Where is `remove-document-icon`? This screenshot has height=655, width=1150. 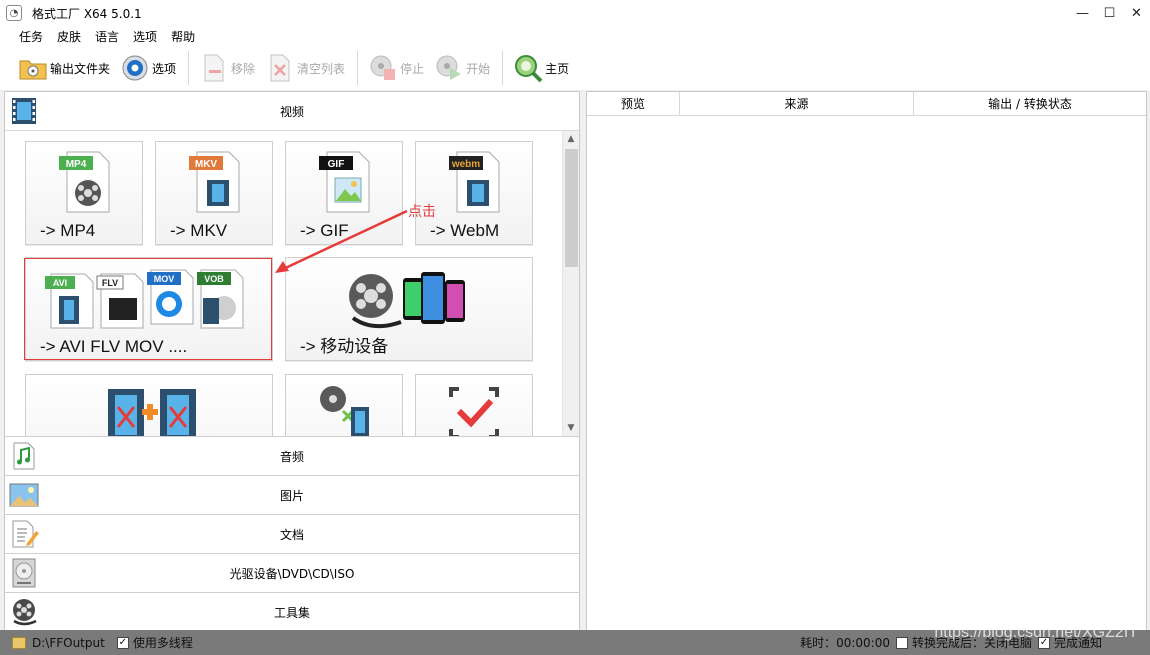 remove-document-icon is located at coordinates (214, 68).